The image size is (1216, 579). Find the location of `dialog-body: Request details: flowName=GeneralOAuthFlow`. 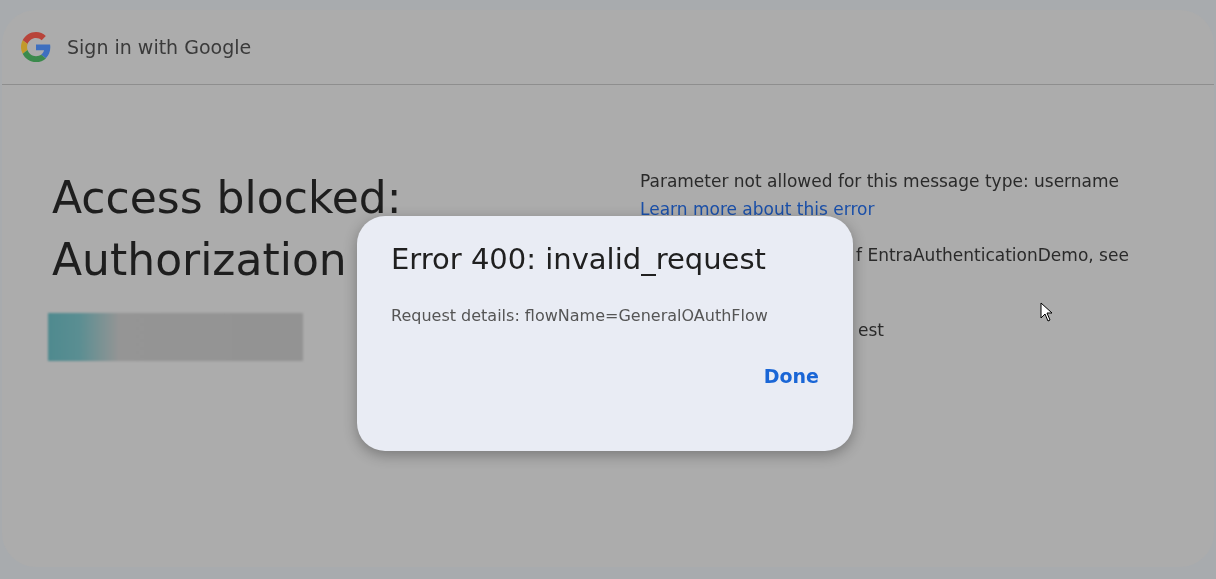

dialog-body: Request details: flowName=GeneralOAuthFlow is located at coordinates (580, 315).